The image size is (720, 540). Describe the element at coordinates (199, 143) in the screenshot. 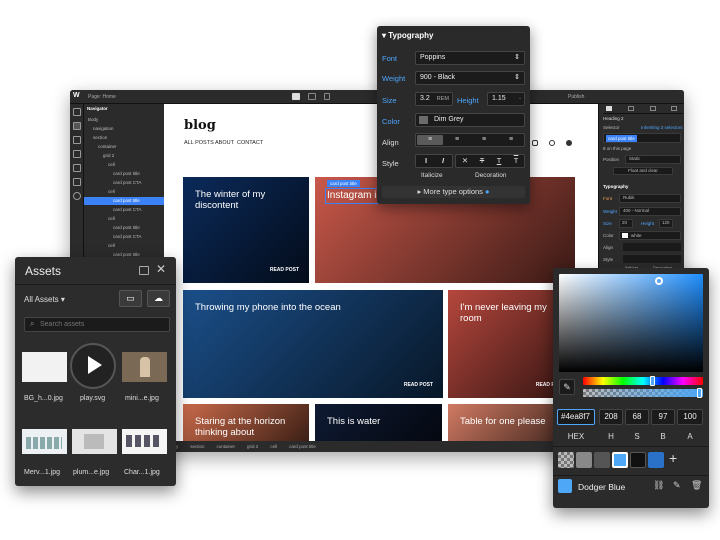

I see `nav-link-all-posts: ALL POSTS` at that location.